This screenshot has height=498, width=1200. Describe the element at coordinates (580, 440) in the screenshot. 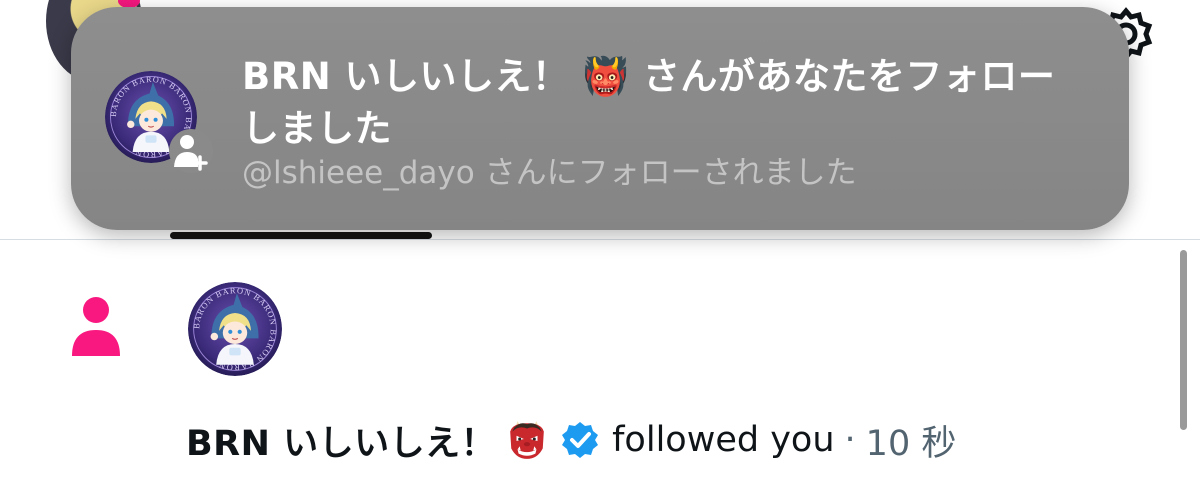

I see `verified-badge-icon` at that location.